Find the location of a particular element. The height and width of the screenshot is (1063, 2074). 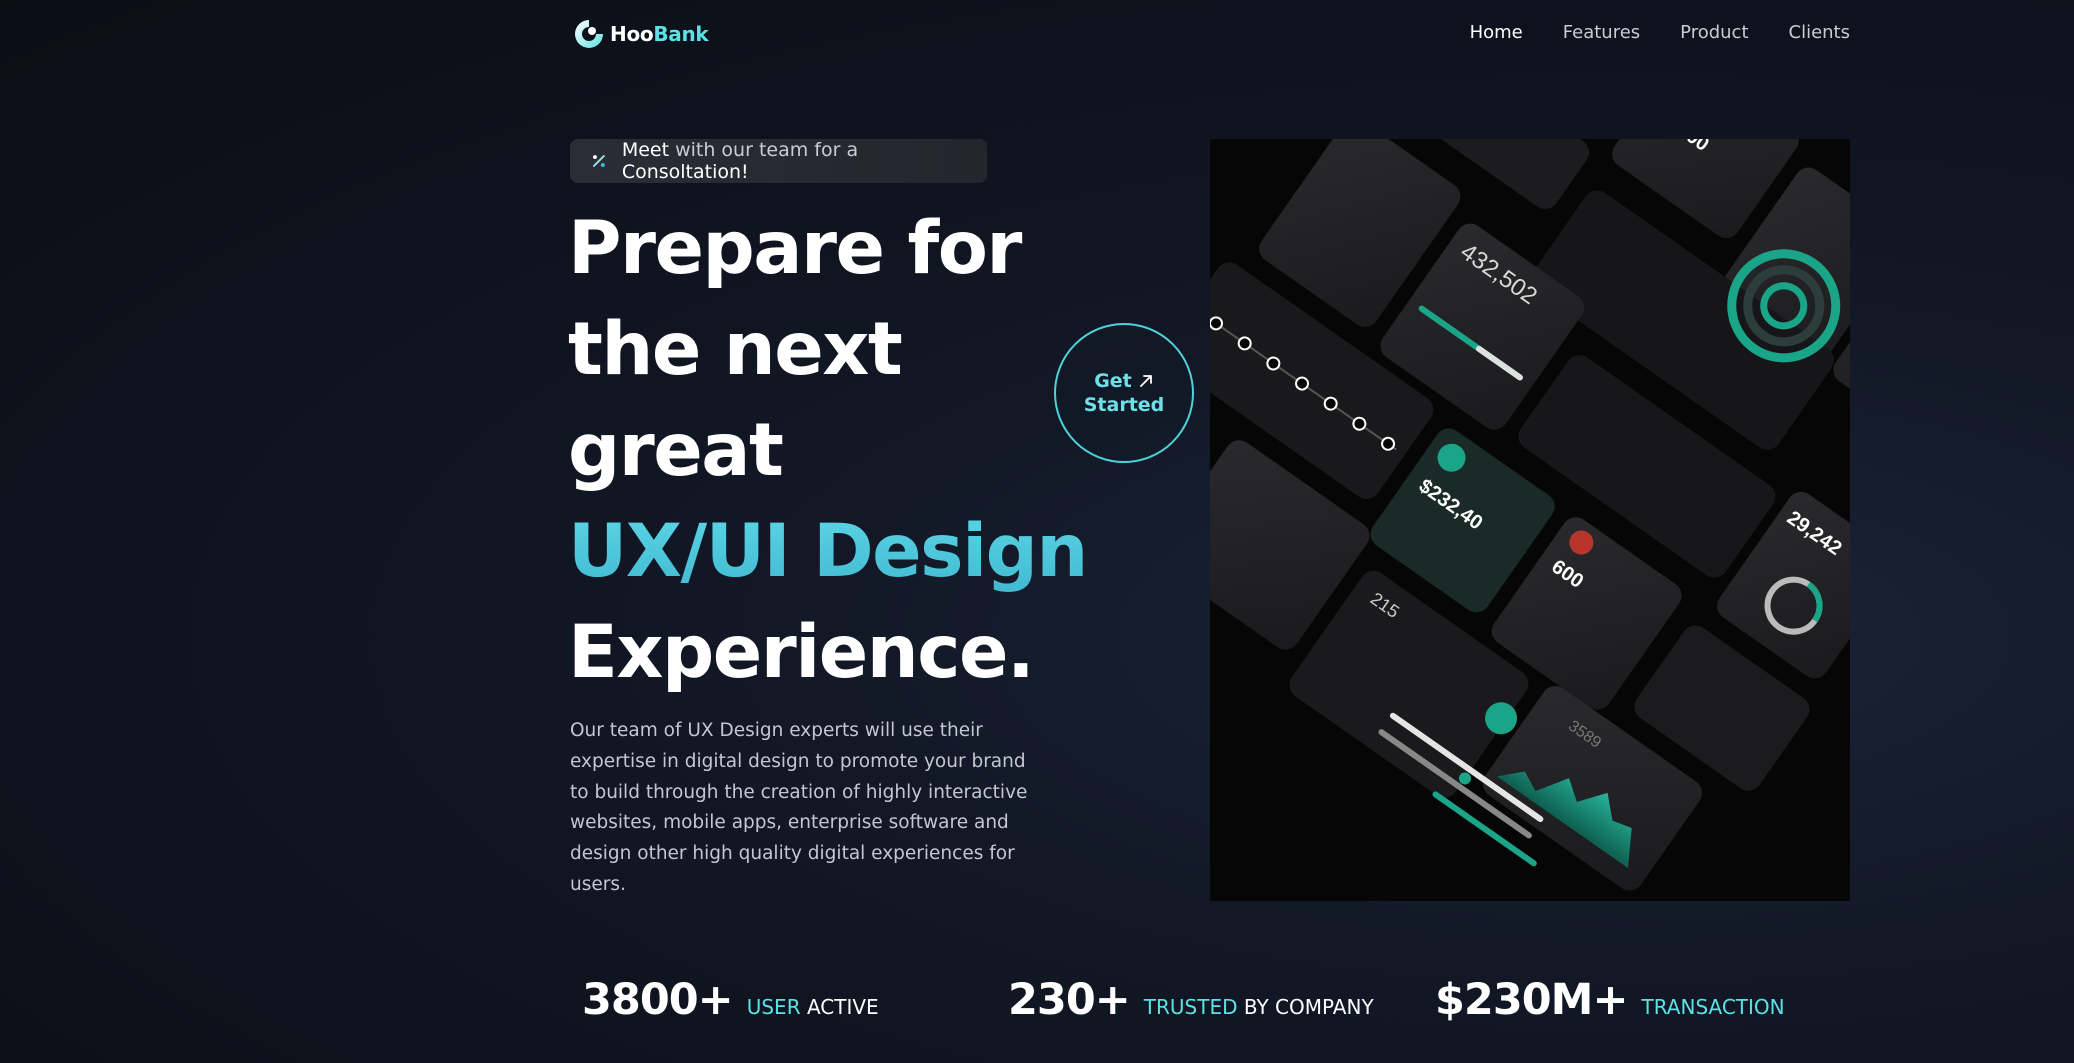

stat-companies: 230+ TRUSTED BY COMPANY is located at coordinates (1191, 1000).